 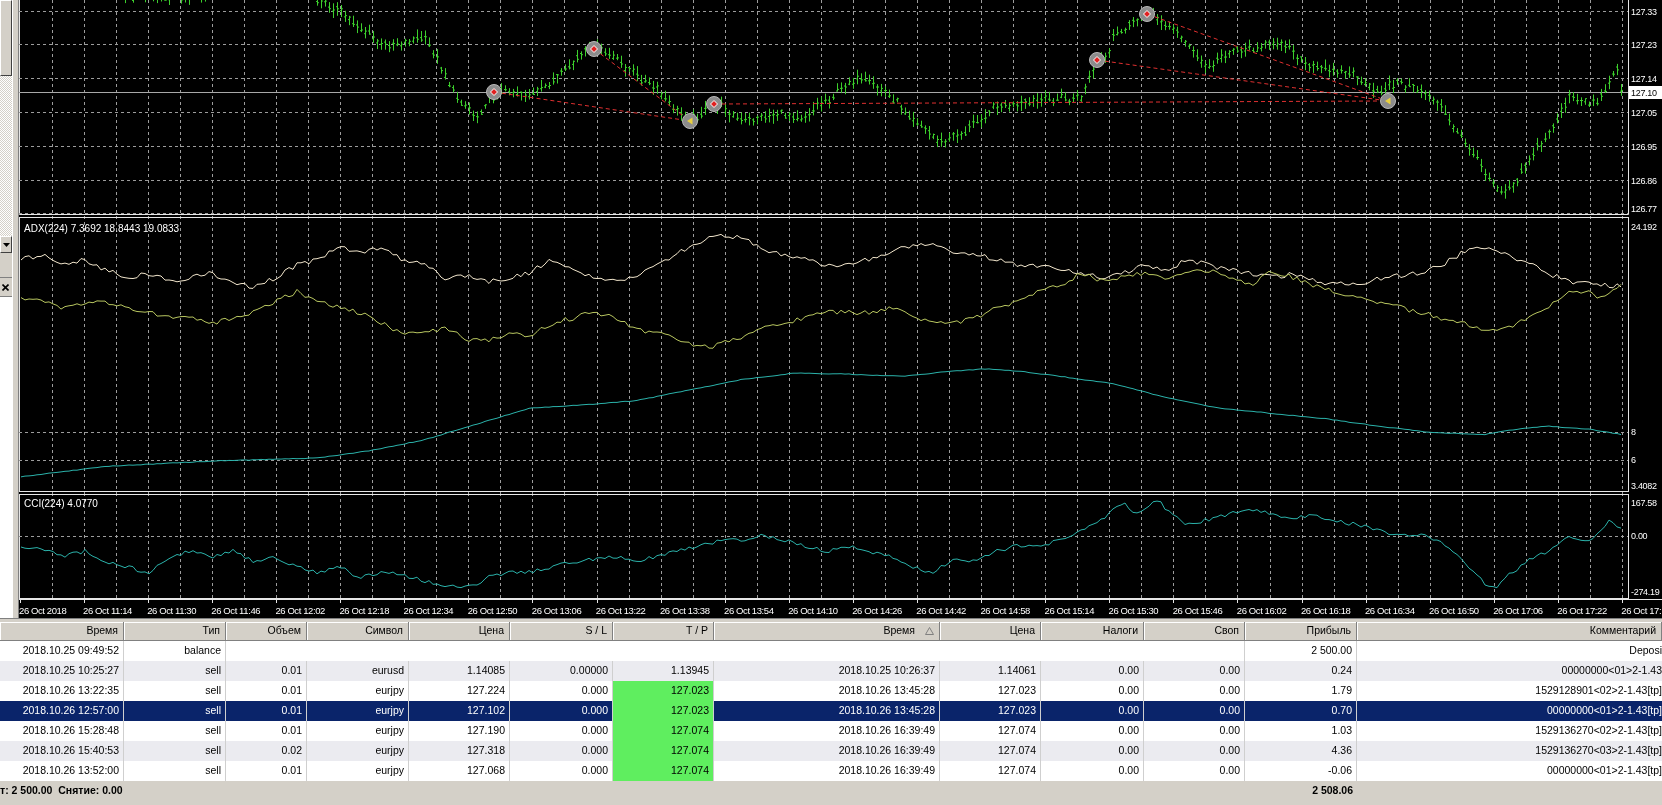 What do you see at coordinates (1301, 731) in the screenshot?
I see `table-cell: 1.03` at bounding box center [1301, 731].